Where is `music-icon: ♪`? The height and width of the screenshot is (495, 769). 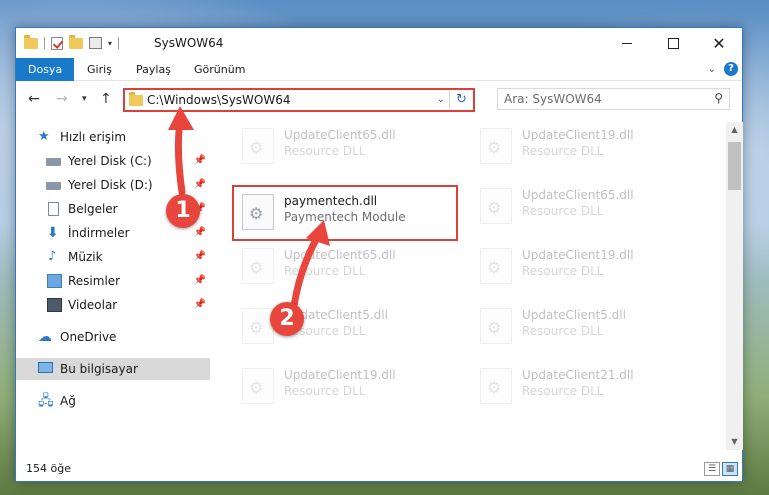
music-icon: ♪ is located at coordinates (52, 256).